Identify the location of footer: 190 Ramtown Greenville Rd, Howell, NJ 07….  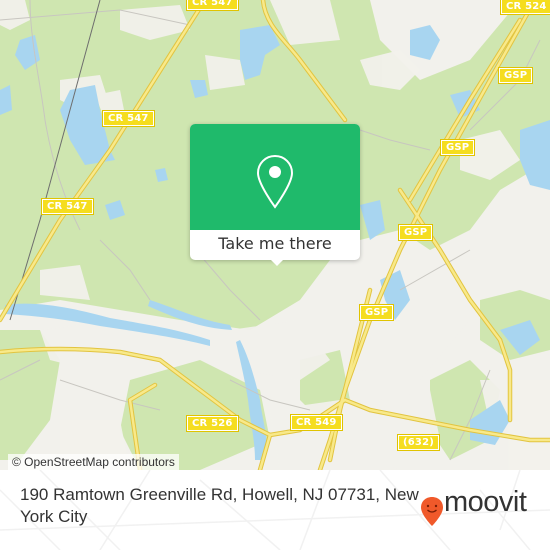
(275, 510).